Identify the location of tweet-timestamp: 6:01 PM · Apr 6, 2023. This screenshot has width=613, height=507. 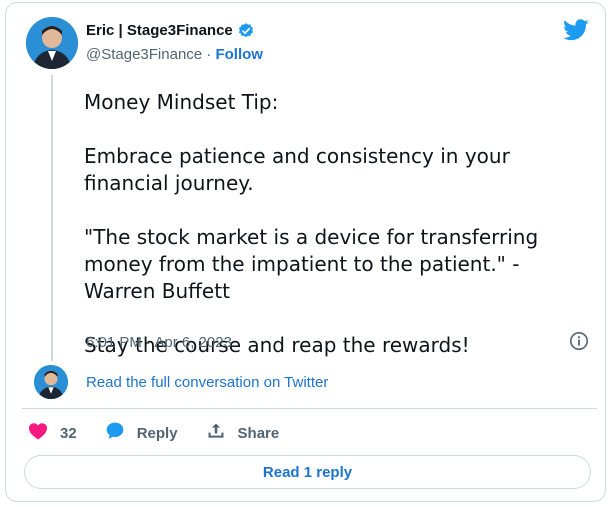
(159, 342).